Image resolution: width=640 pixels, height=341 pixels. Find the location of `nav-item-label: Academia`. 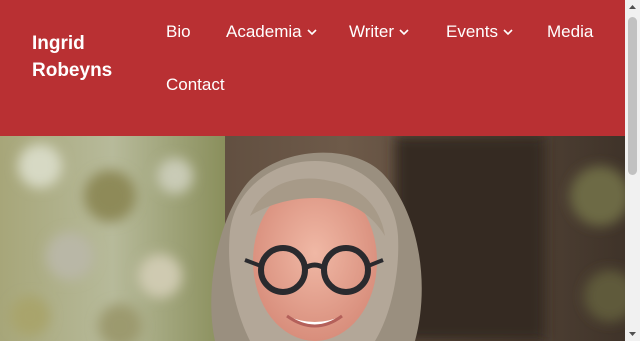

nav-item-label: Academia is located at coordinates (264, 31).